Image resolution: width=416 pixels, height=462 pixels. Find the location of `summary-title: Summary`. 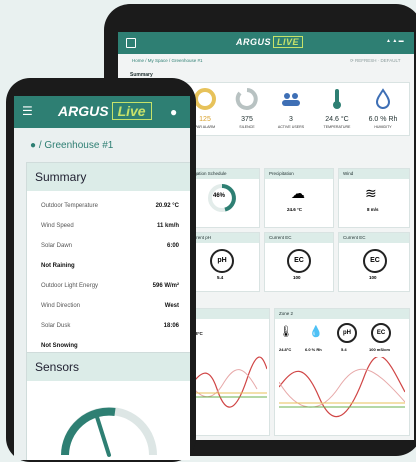

summary-title: Summary is located at coordinates (108, 177).